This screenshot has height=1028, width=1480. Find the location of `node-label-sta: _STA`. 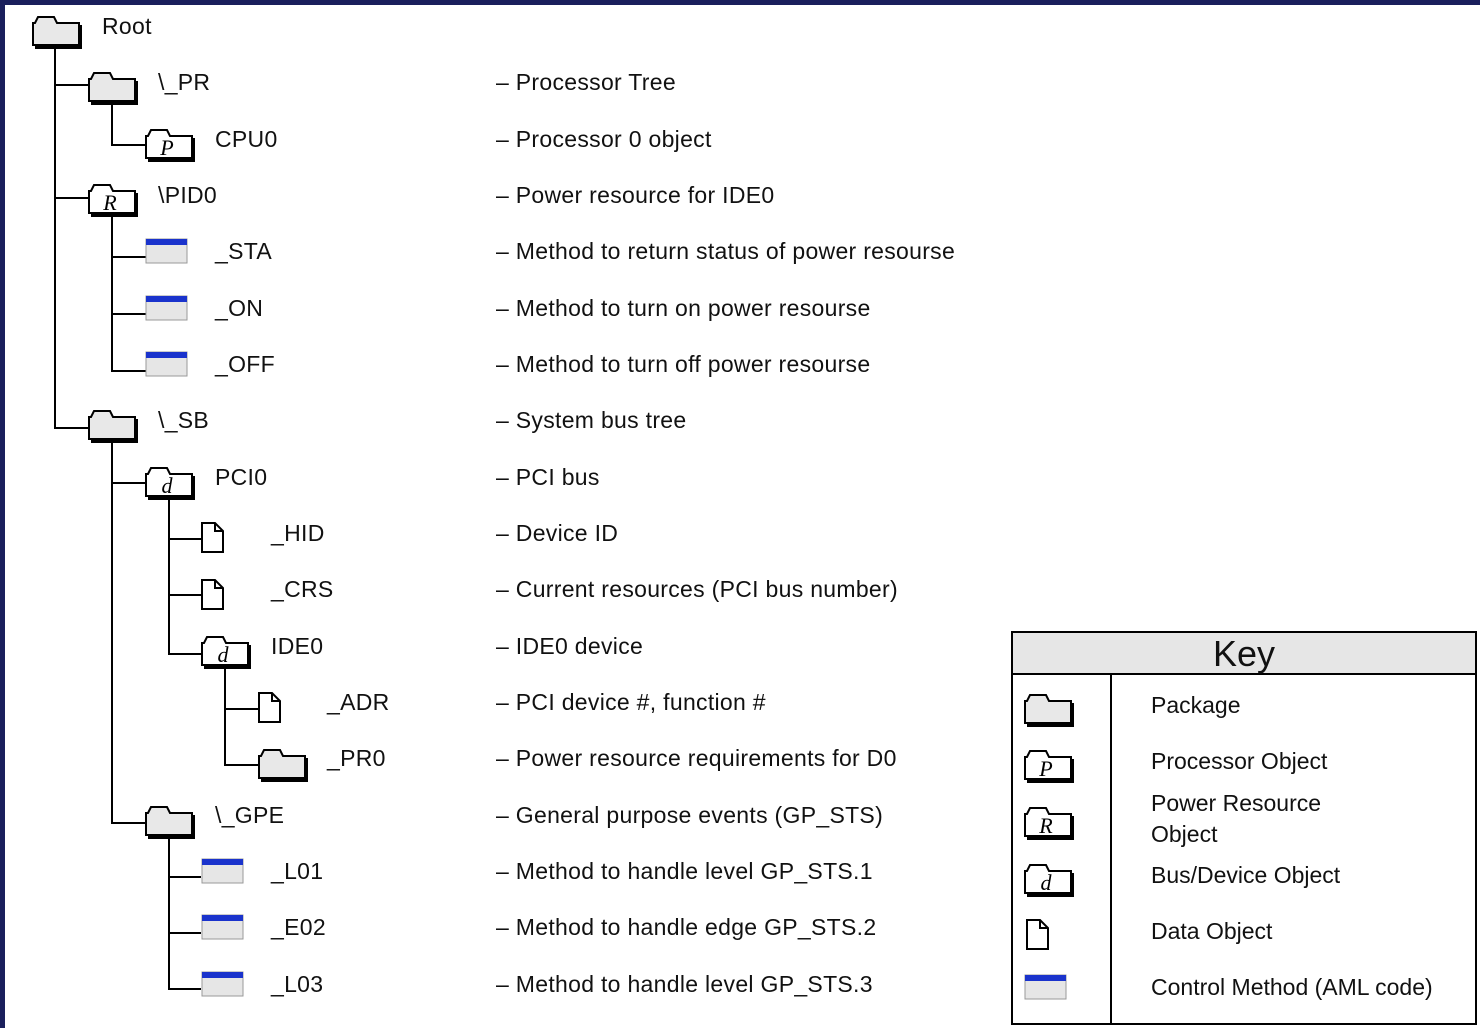

node-label-sta: _STA is located at coordinates (244, 251).